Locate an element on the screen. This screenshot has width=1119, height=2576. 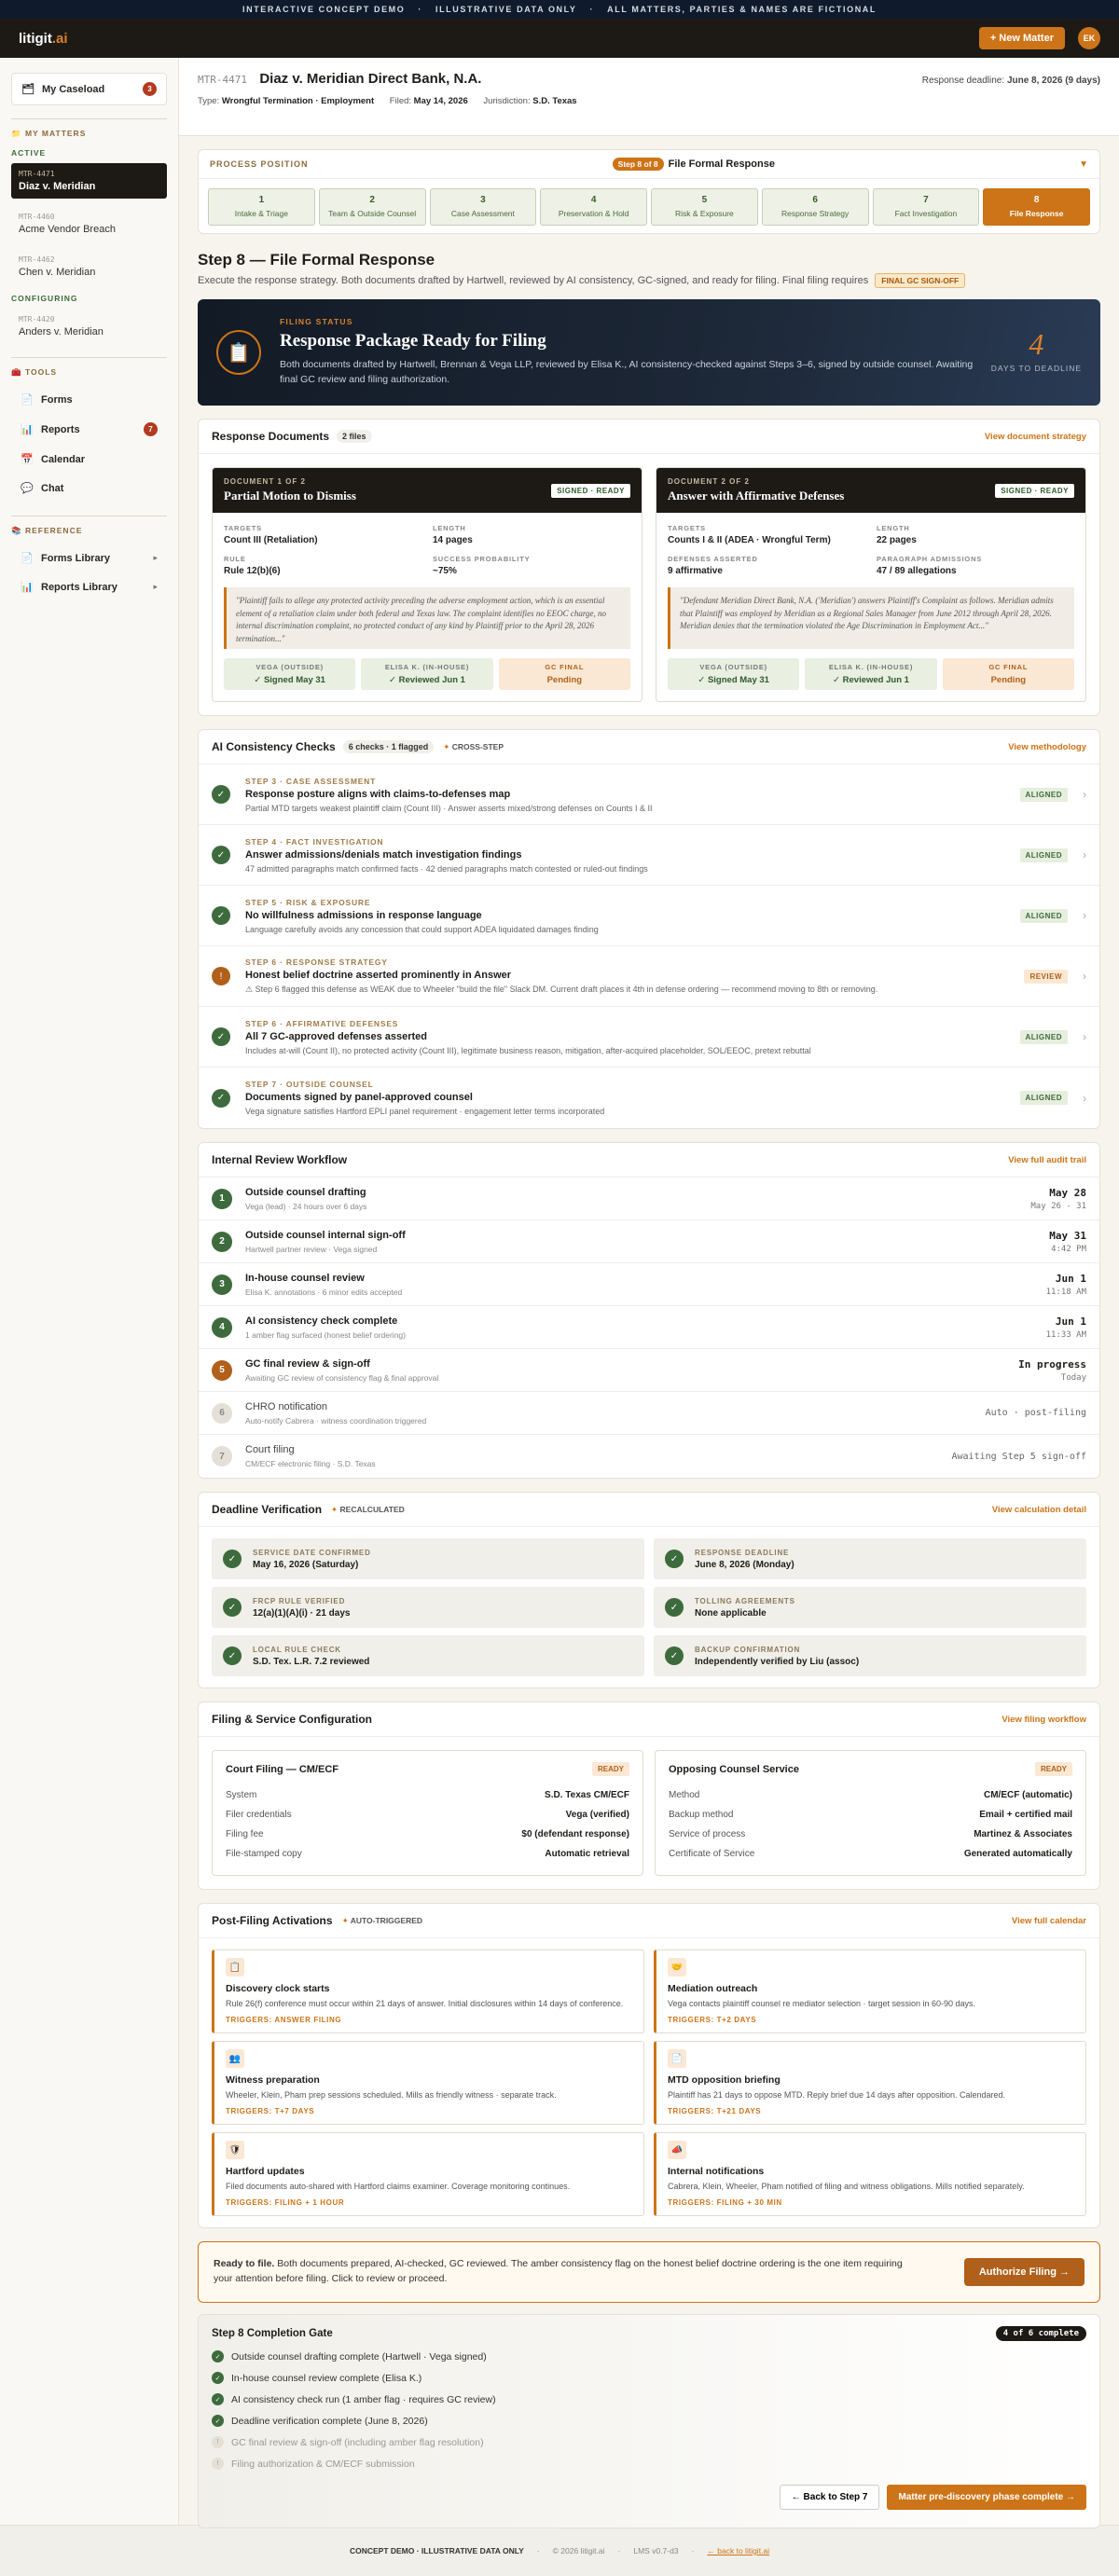
workflow-step-number: 2 is located at coordinates (222, 1241).